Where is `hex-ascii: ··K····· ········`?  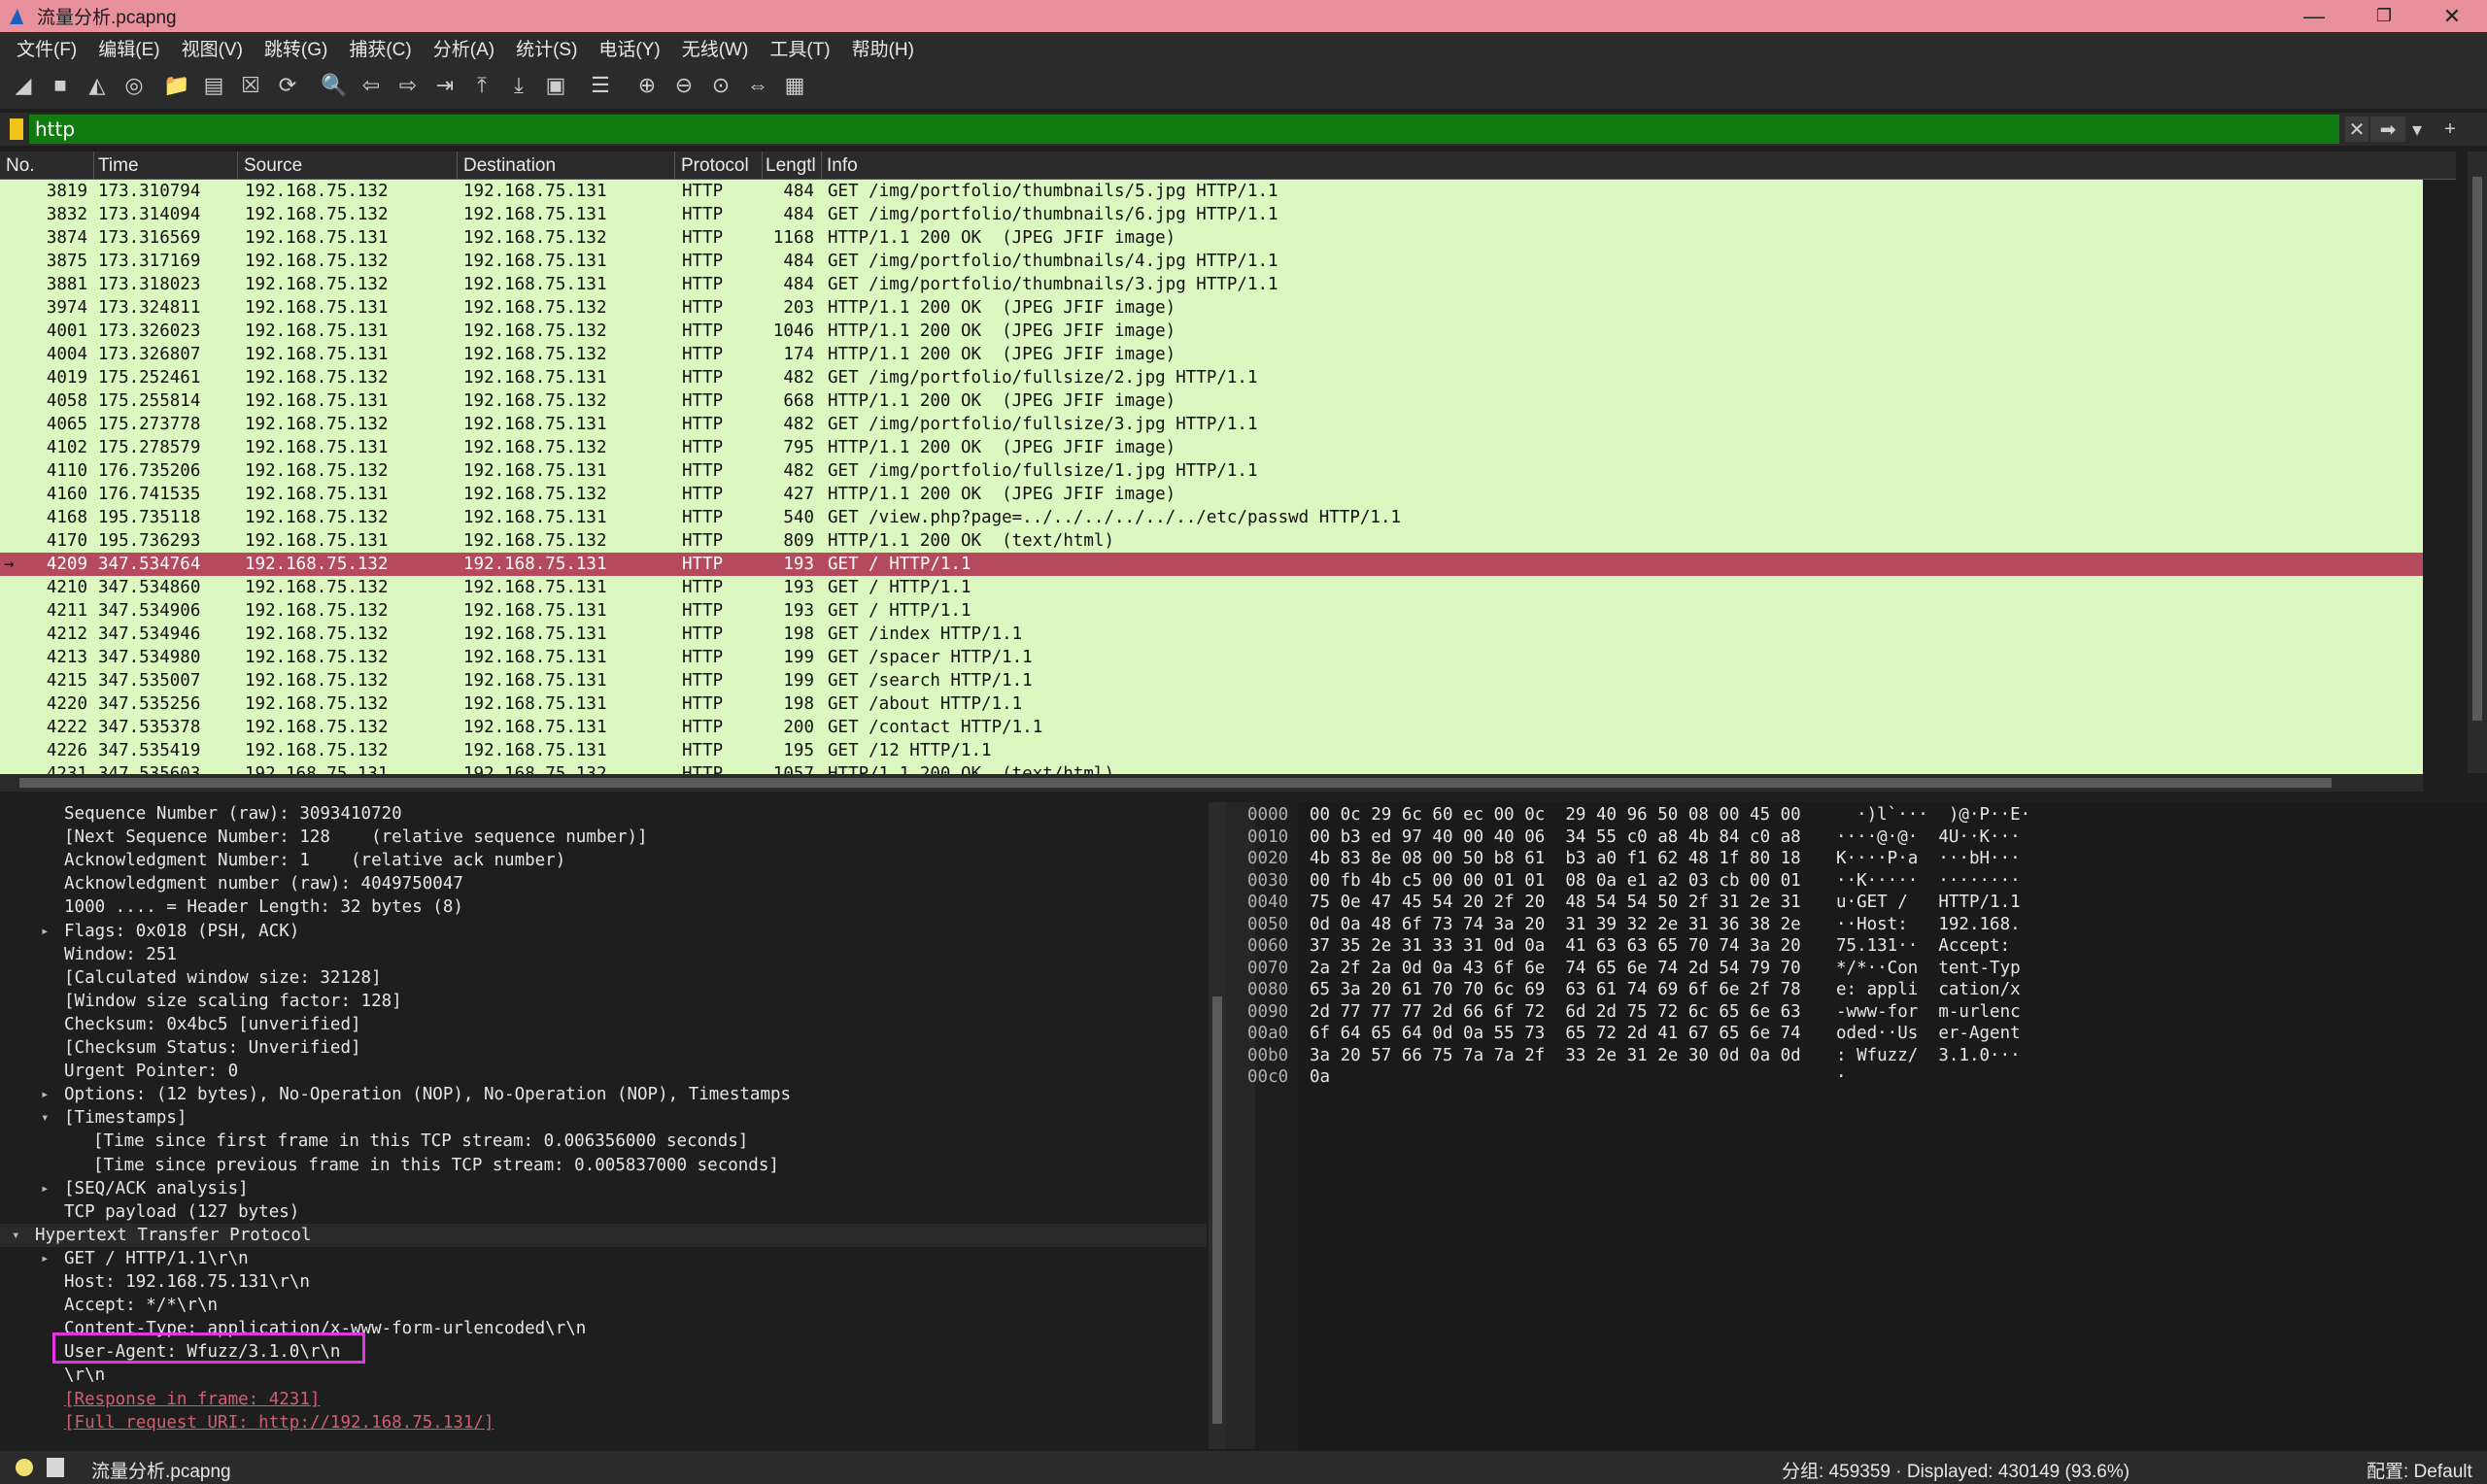
hex-ascii: ··K····· ········ is located at coordinates (1928, 881).